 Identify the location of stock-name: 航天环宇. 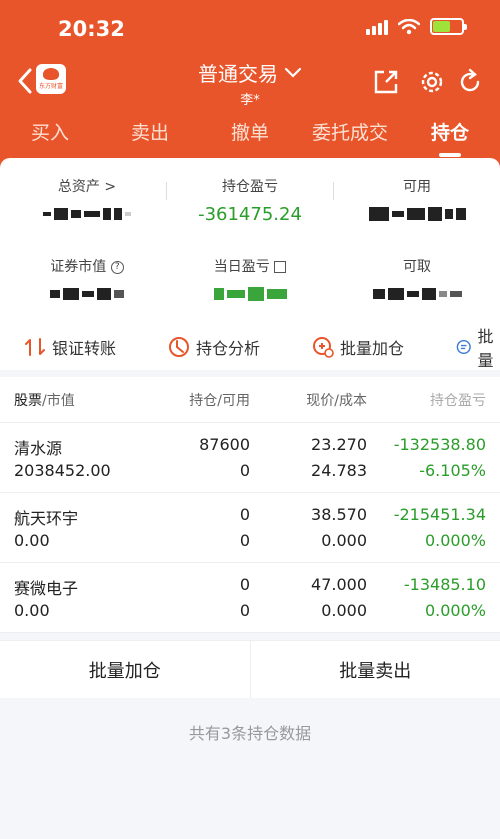
(46, 518).